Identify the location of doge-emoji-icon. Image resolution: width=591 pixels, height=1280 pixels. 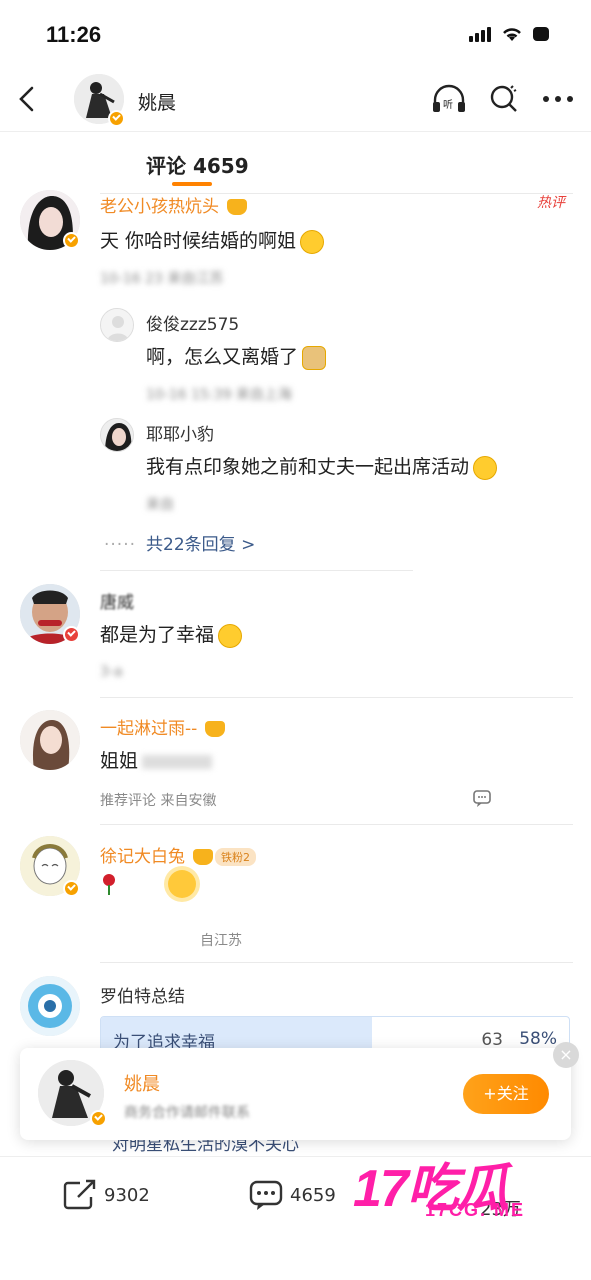
(314, 357).